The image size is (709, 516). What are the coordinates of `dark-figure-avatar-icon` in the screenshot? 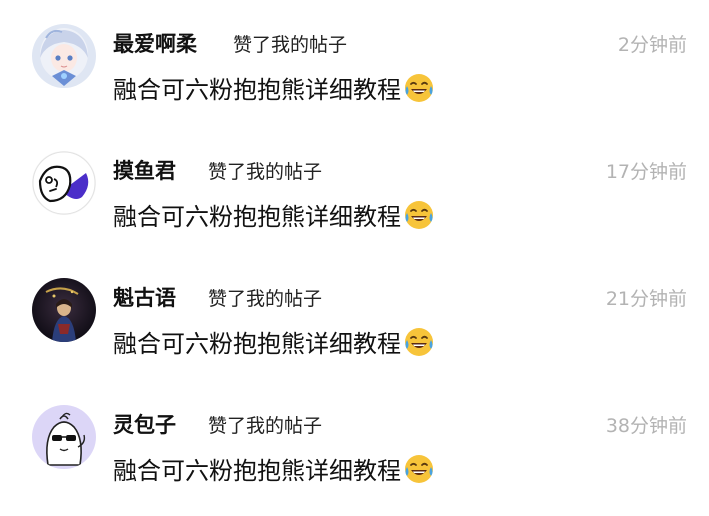 It's located at (64, 310).